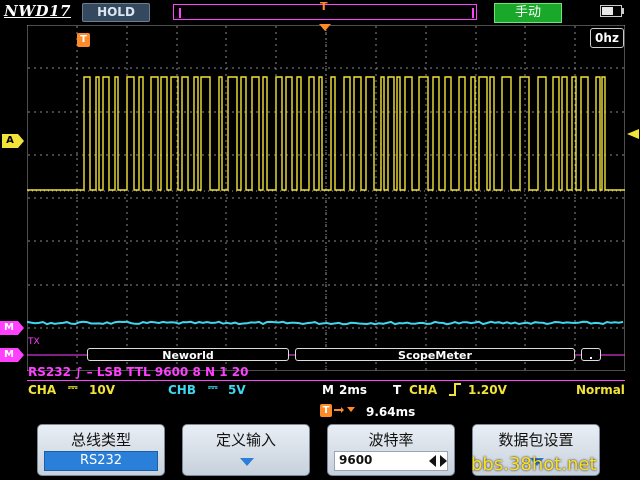  Describe the element at coordinates (356, 460) in the screenshot. I see `baud-rate-value: 9600` at that location.